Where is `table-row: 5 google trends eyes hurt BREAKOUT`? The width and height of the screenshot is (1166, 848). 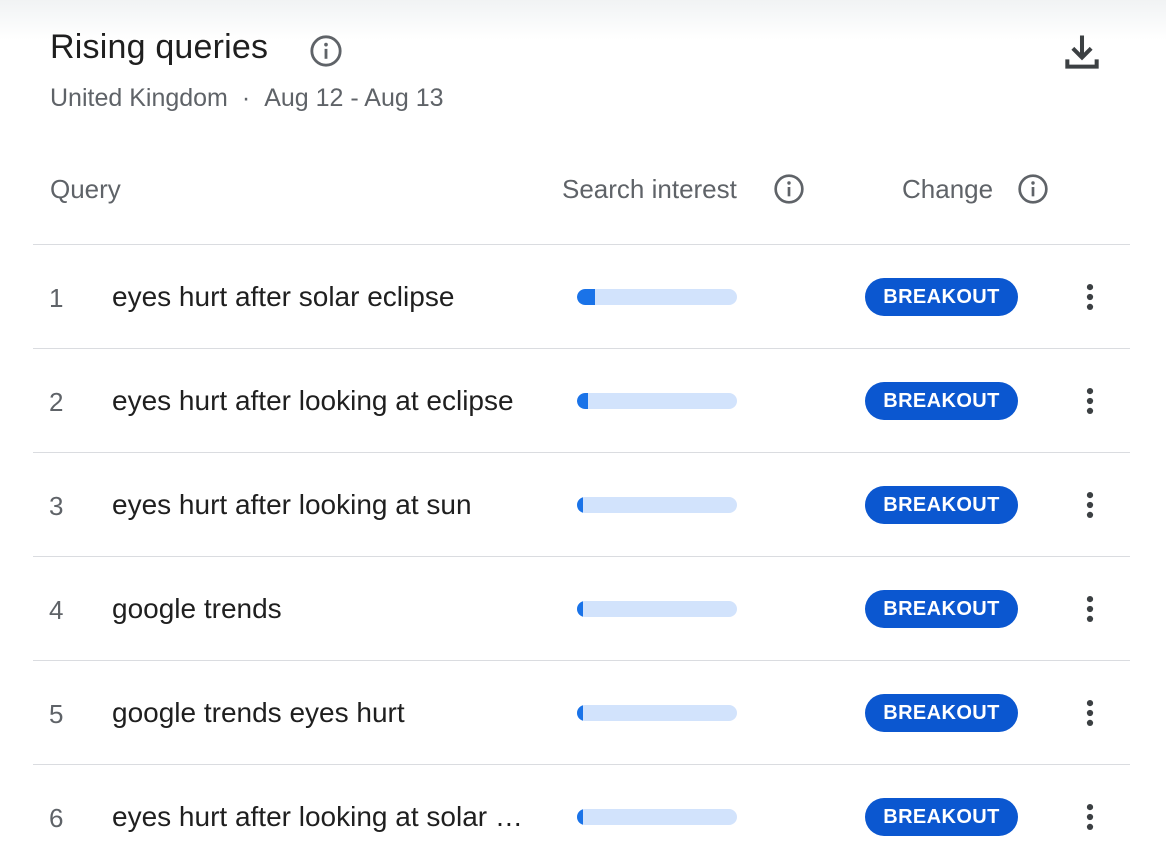
table-row: 5 google trends eyes hurt BREAKOUT is located at coordinates (581, 712).